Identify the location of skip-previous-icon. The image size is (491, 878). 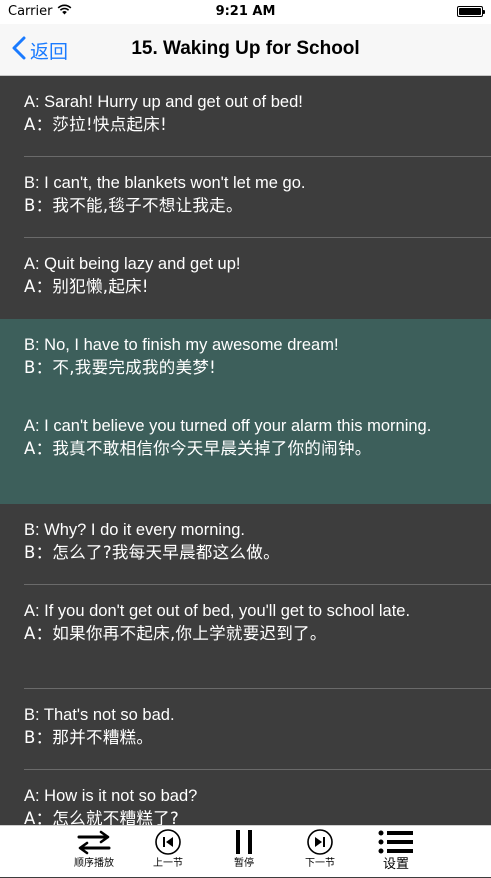
(168, 842).